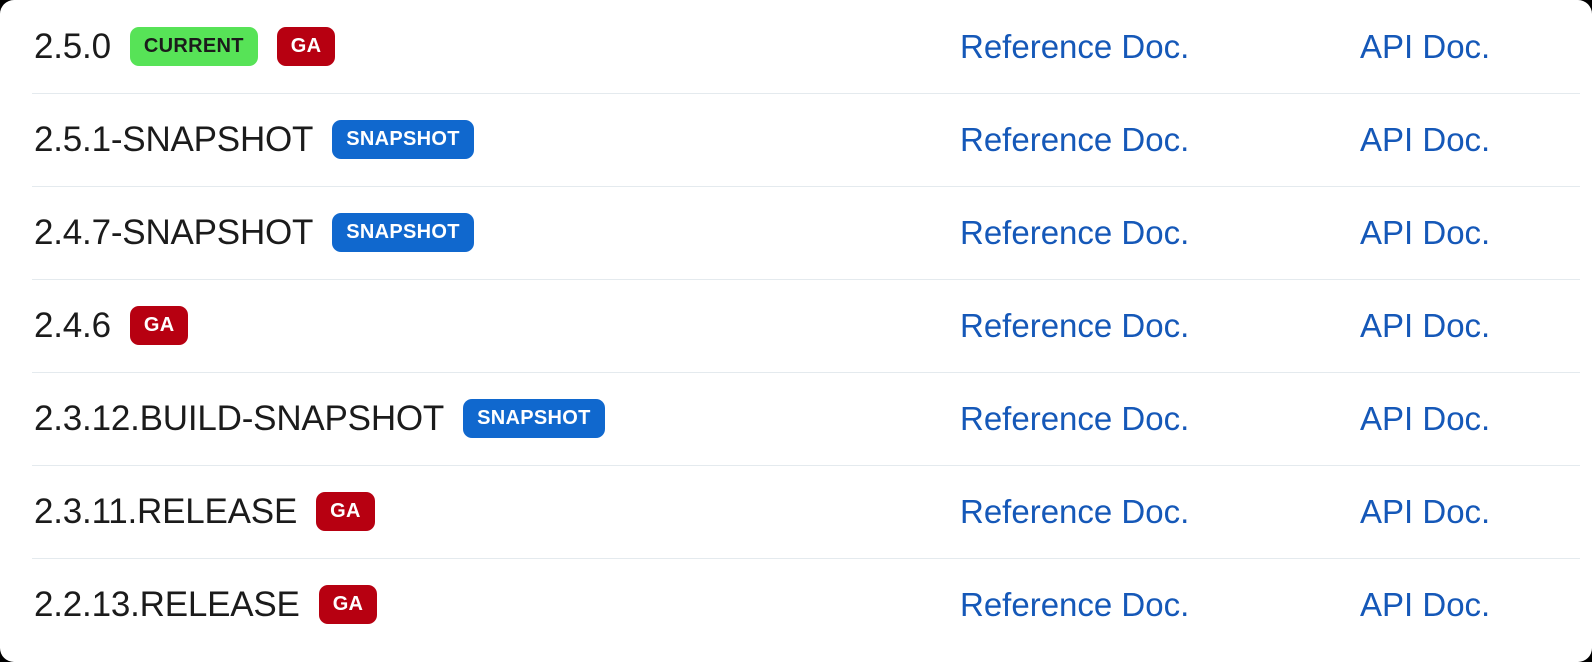 This screenshot has height=662, width=1592. I want to click on version-cell: 2.4.6 GA, so click(497, 325).